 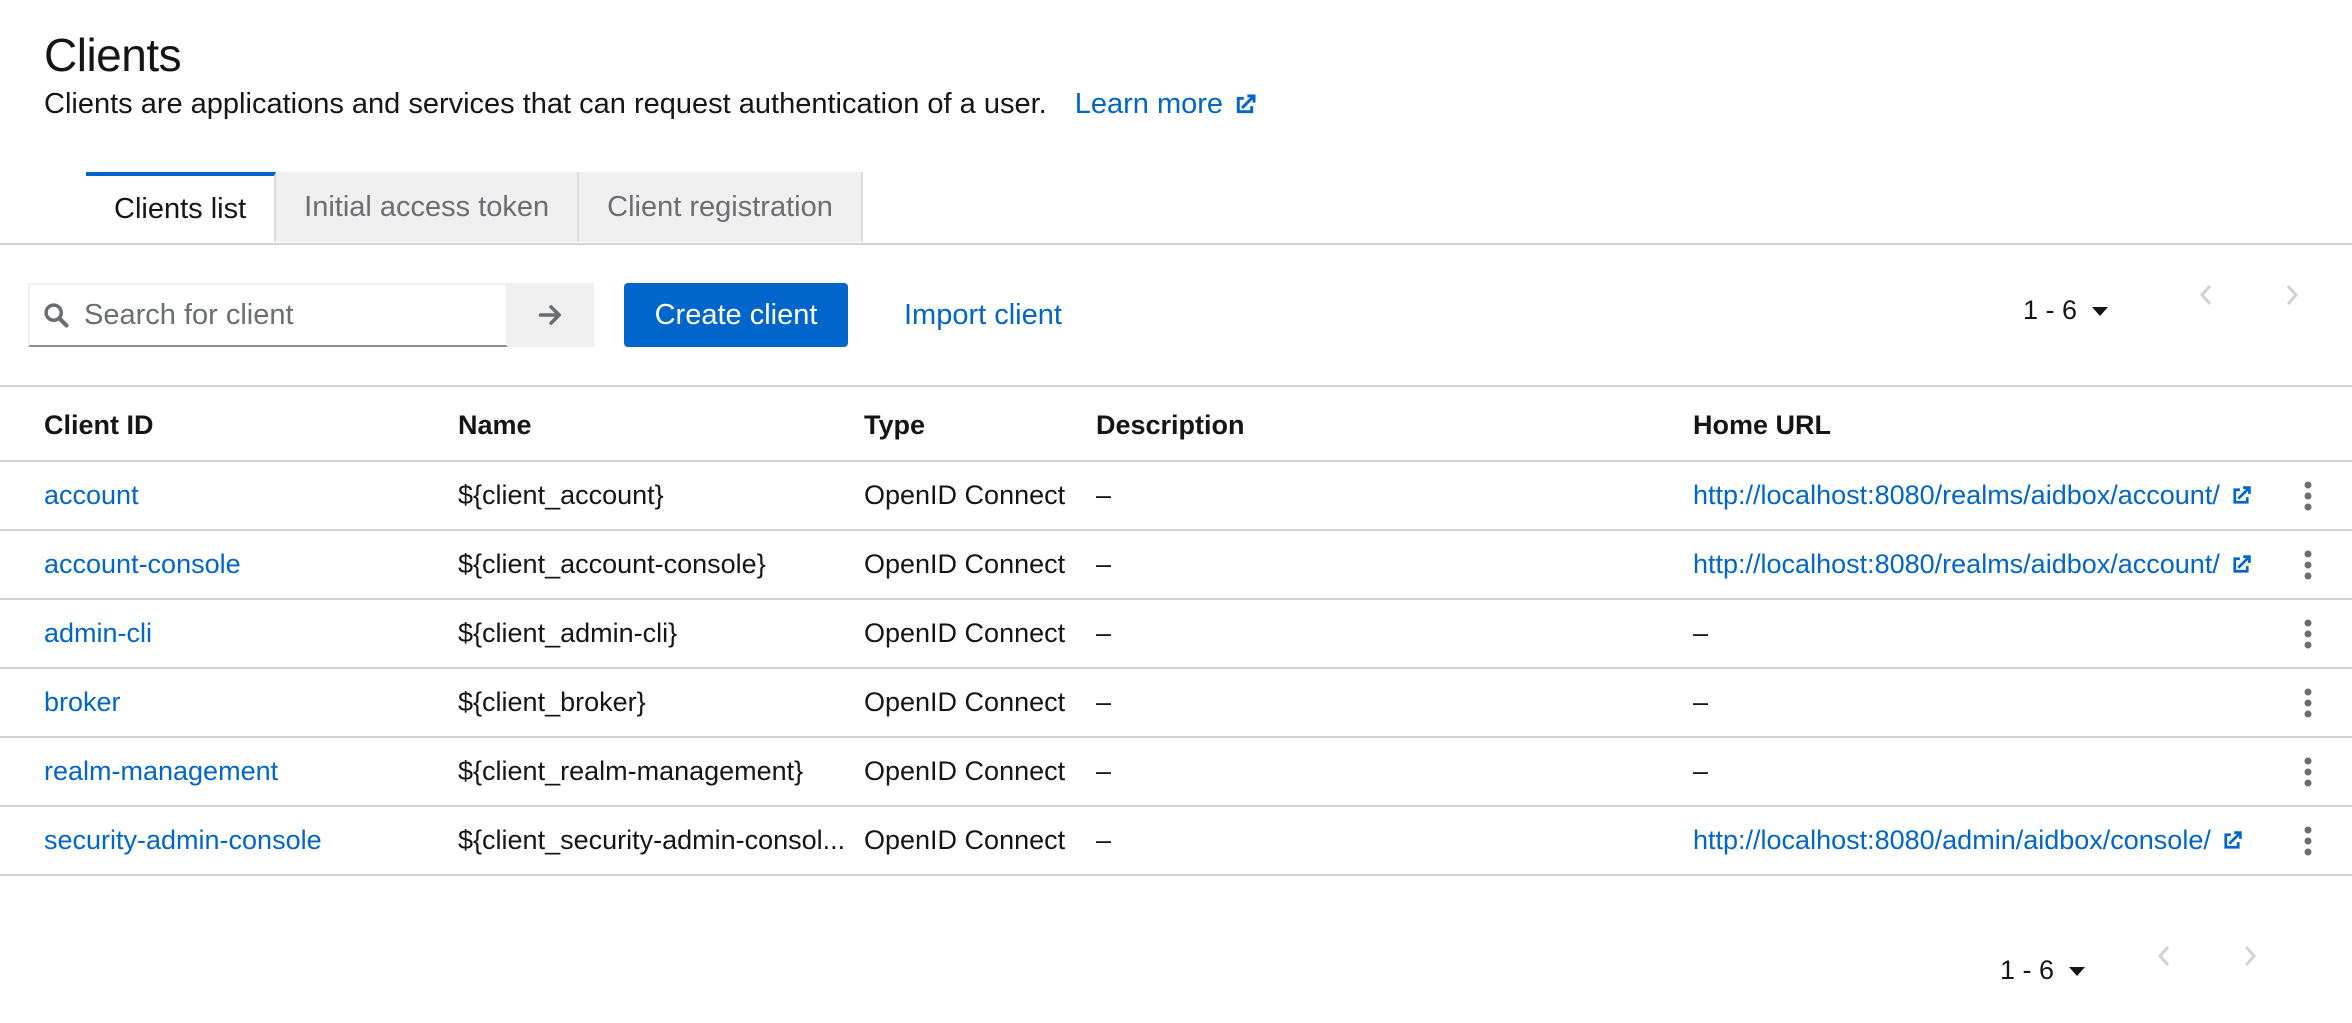 What do you see at coordinates (91, 495) in the screenshot?
I see `client-id-link: account` at bounding box center [91, 495].